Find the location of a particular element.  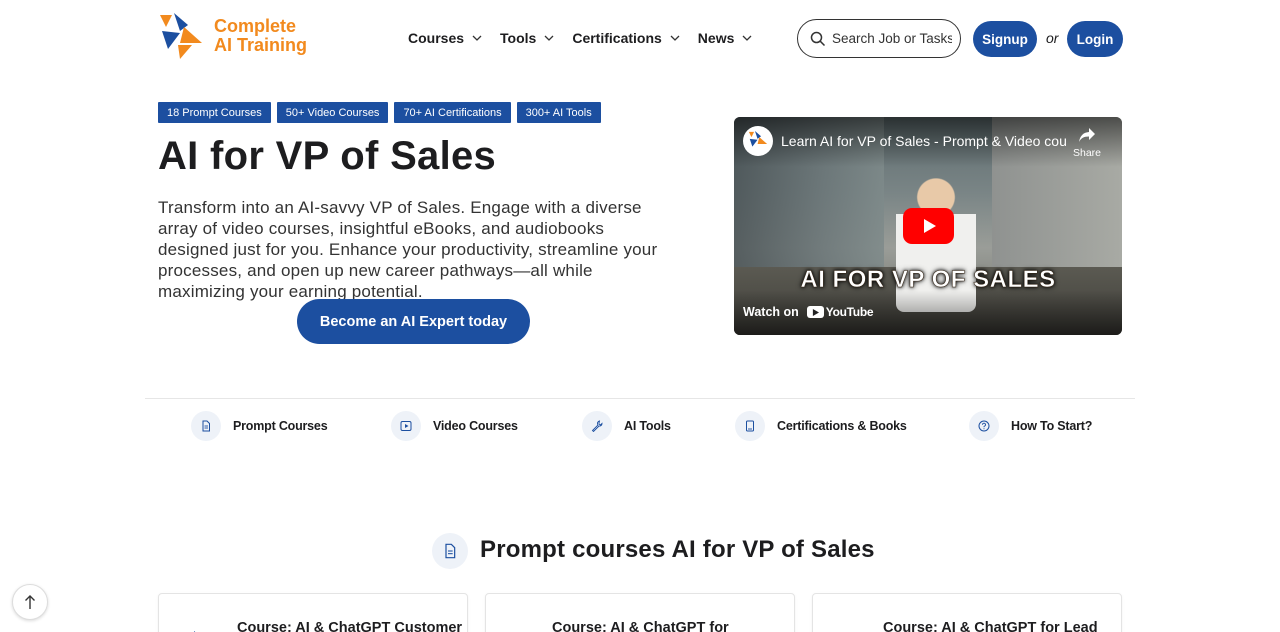

arrow-up-icon is located at coordinates (30, 602).